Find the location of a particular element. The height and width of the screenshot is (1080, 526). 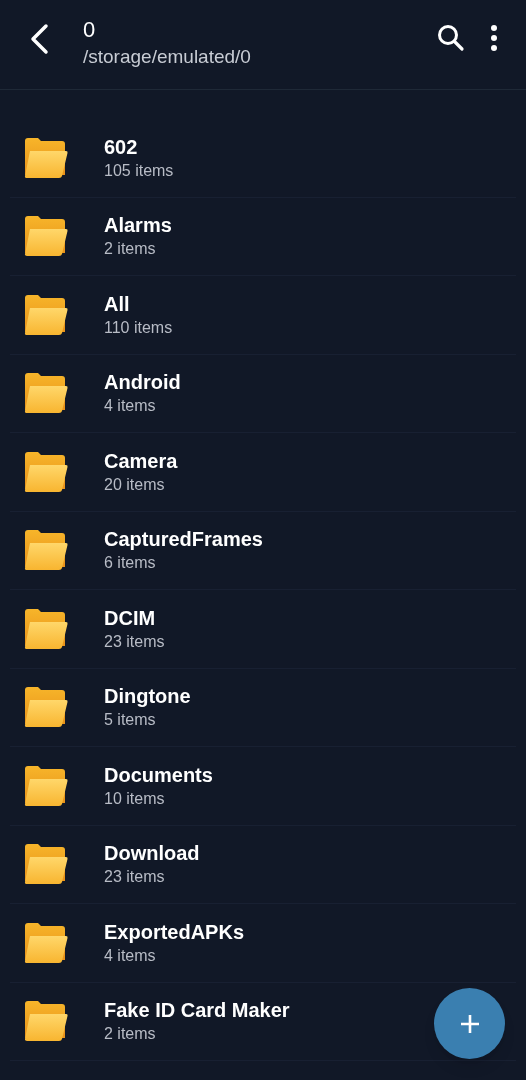

folder-row: Documents 10 items is located at coordinates (263, 786).